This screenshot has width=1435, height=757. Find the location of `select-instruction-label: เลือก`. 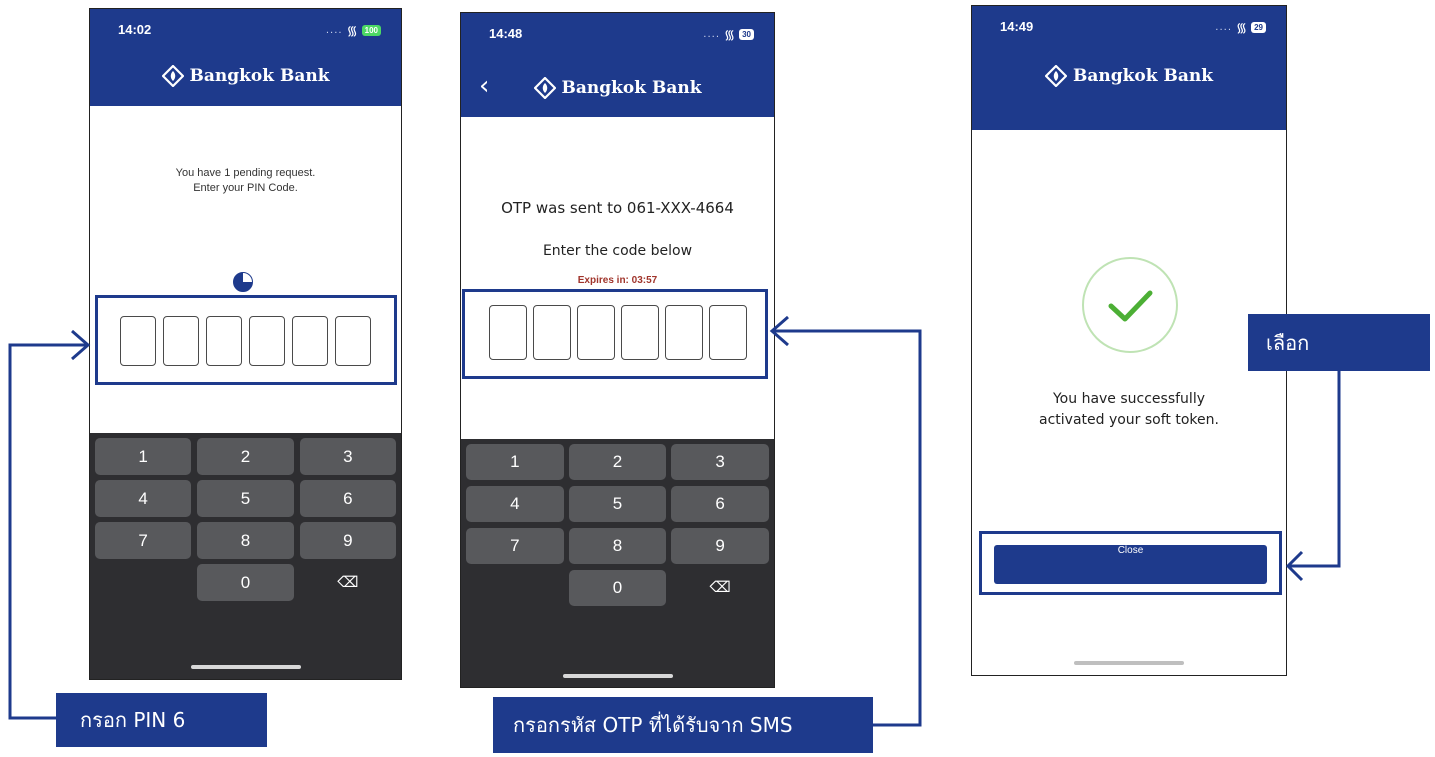

select-instruction-label: เลือก is located at coordinates (1339, 342).